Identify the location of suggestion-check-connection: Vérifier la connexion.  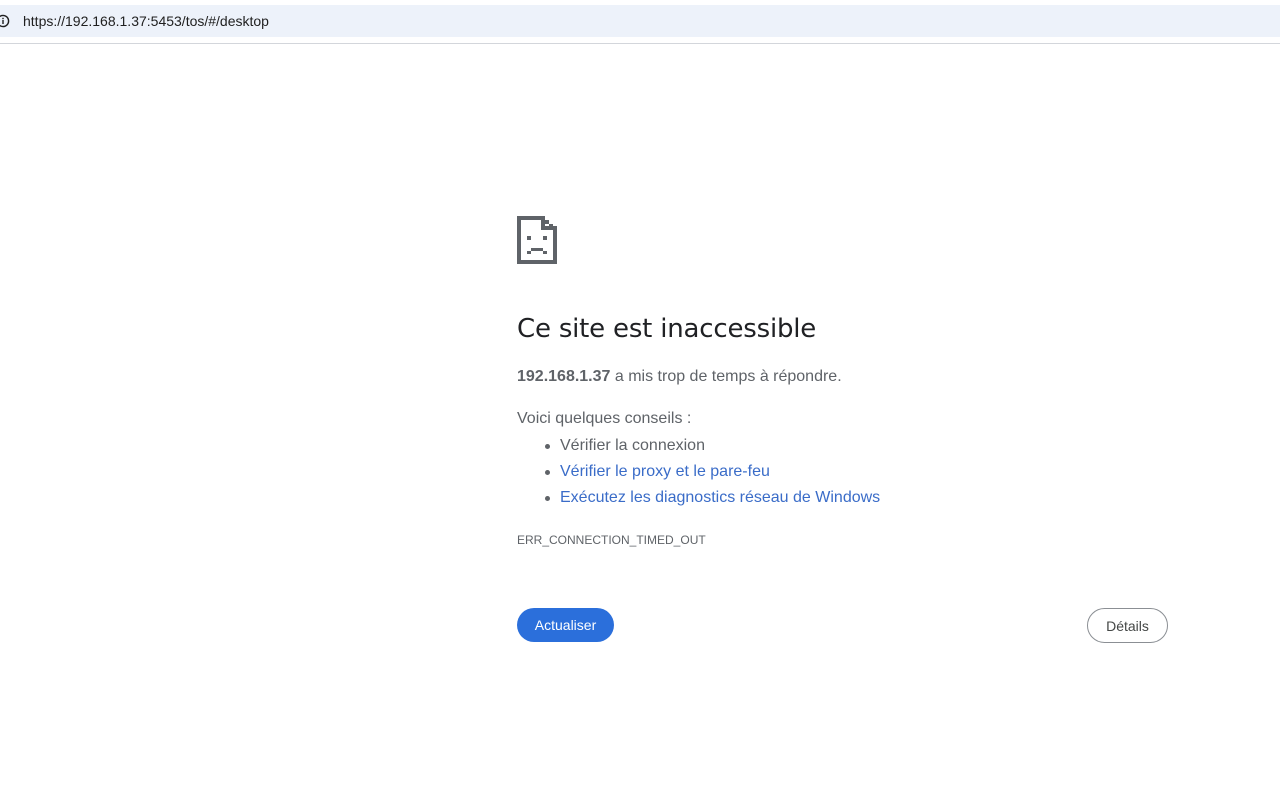
(698, 447).